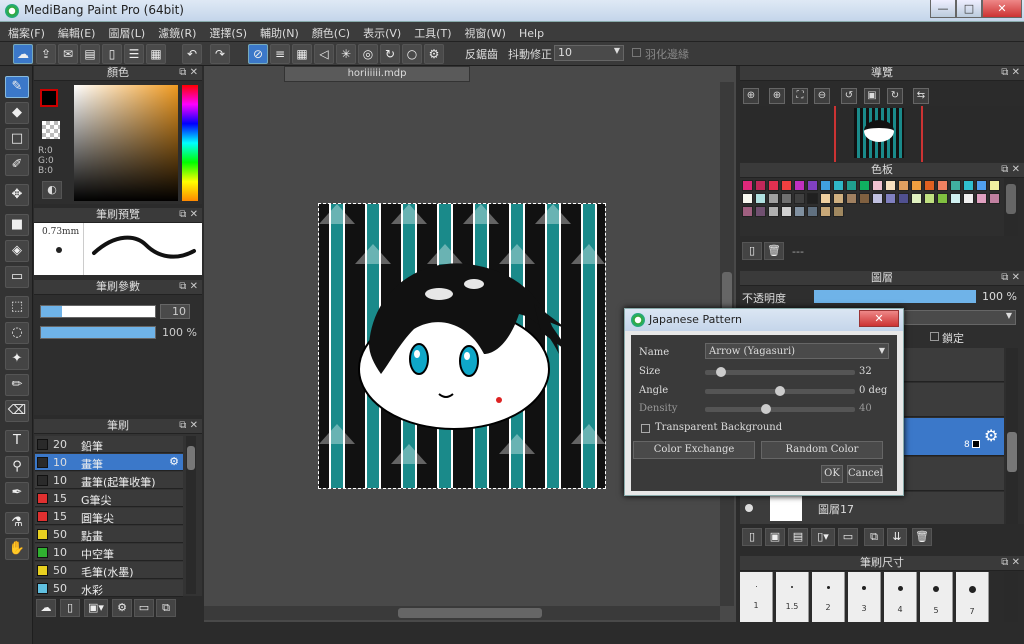 This screenshot has height=644, width=1024. I want to click on close-button: ✕, so click(1002, 9).